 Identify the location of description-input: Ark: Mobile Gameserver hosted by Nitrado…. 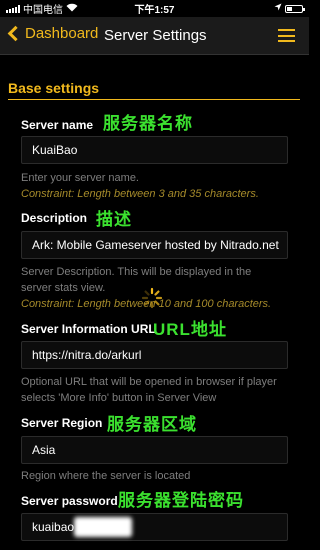
(154, 245).